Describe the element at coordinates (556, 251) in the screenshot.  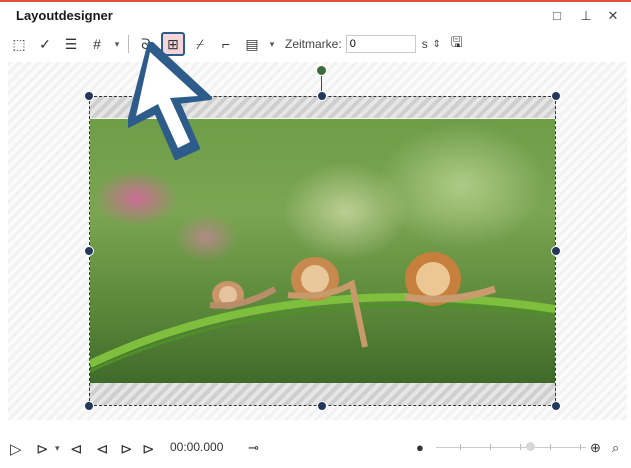
I see `resize-handle-right` at that location.